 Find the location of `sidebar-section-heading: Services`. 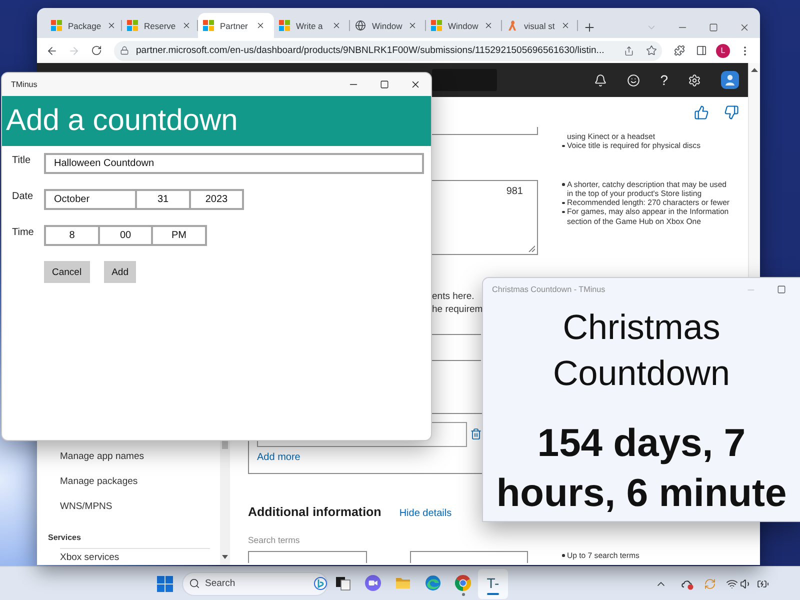

sidebar-section-heading: Services is located at coordinates (64, 538).